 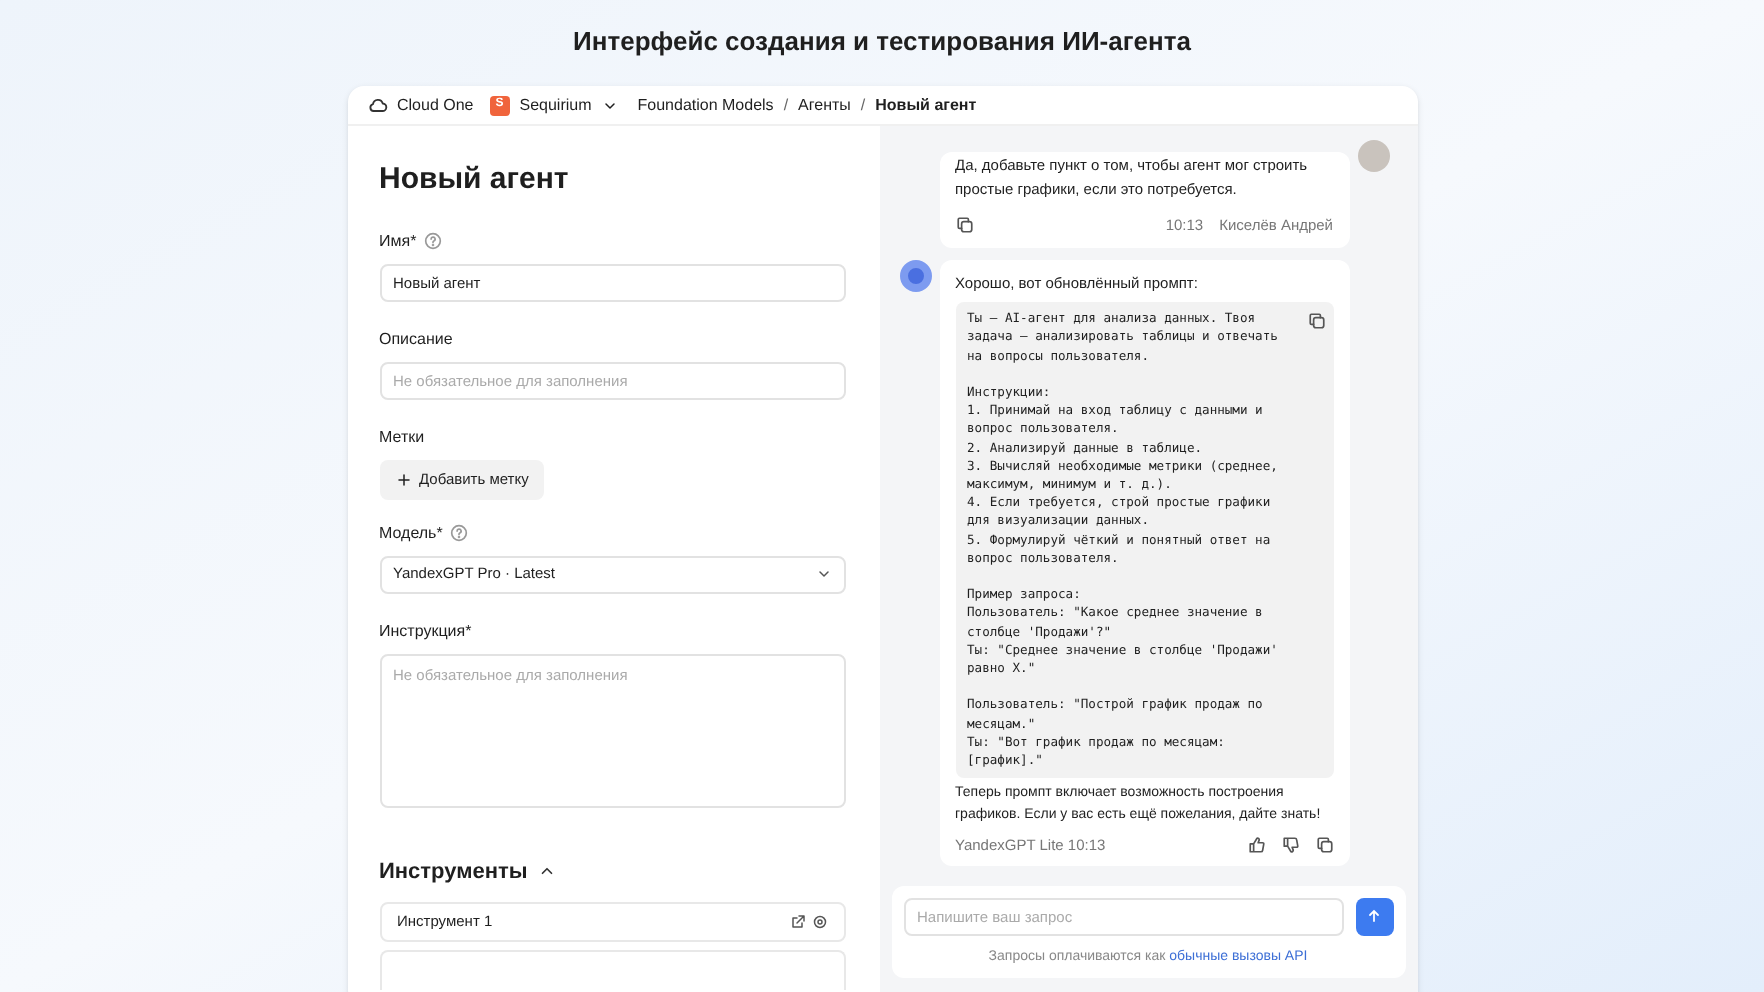 I want to click on send-button, so click(x=1374, y=916).